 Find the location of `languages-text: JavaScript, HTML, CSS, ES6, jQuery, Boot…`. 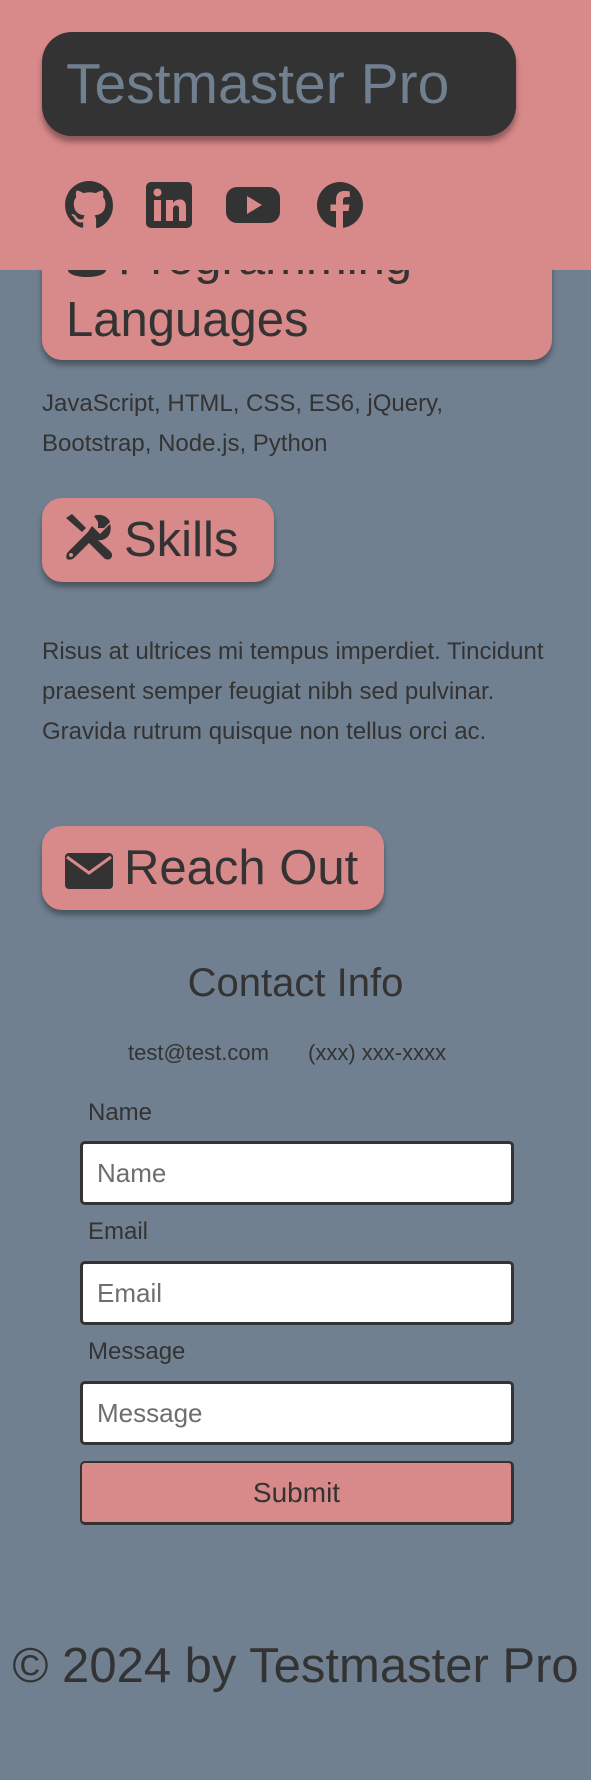

languages-text: JavaScript, HTML, CSS, ES6, jQuery, Boot… is located at coordinates (243, 423).